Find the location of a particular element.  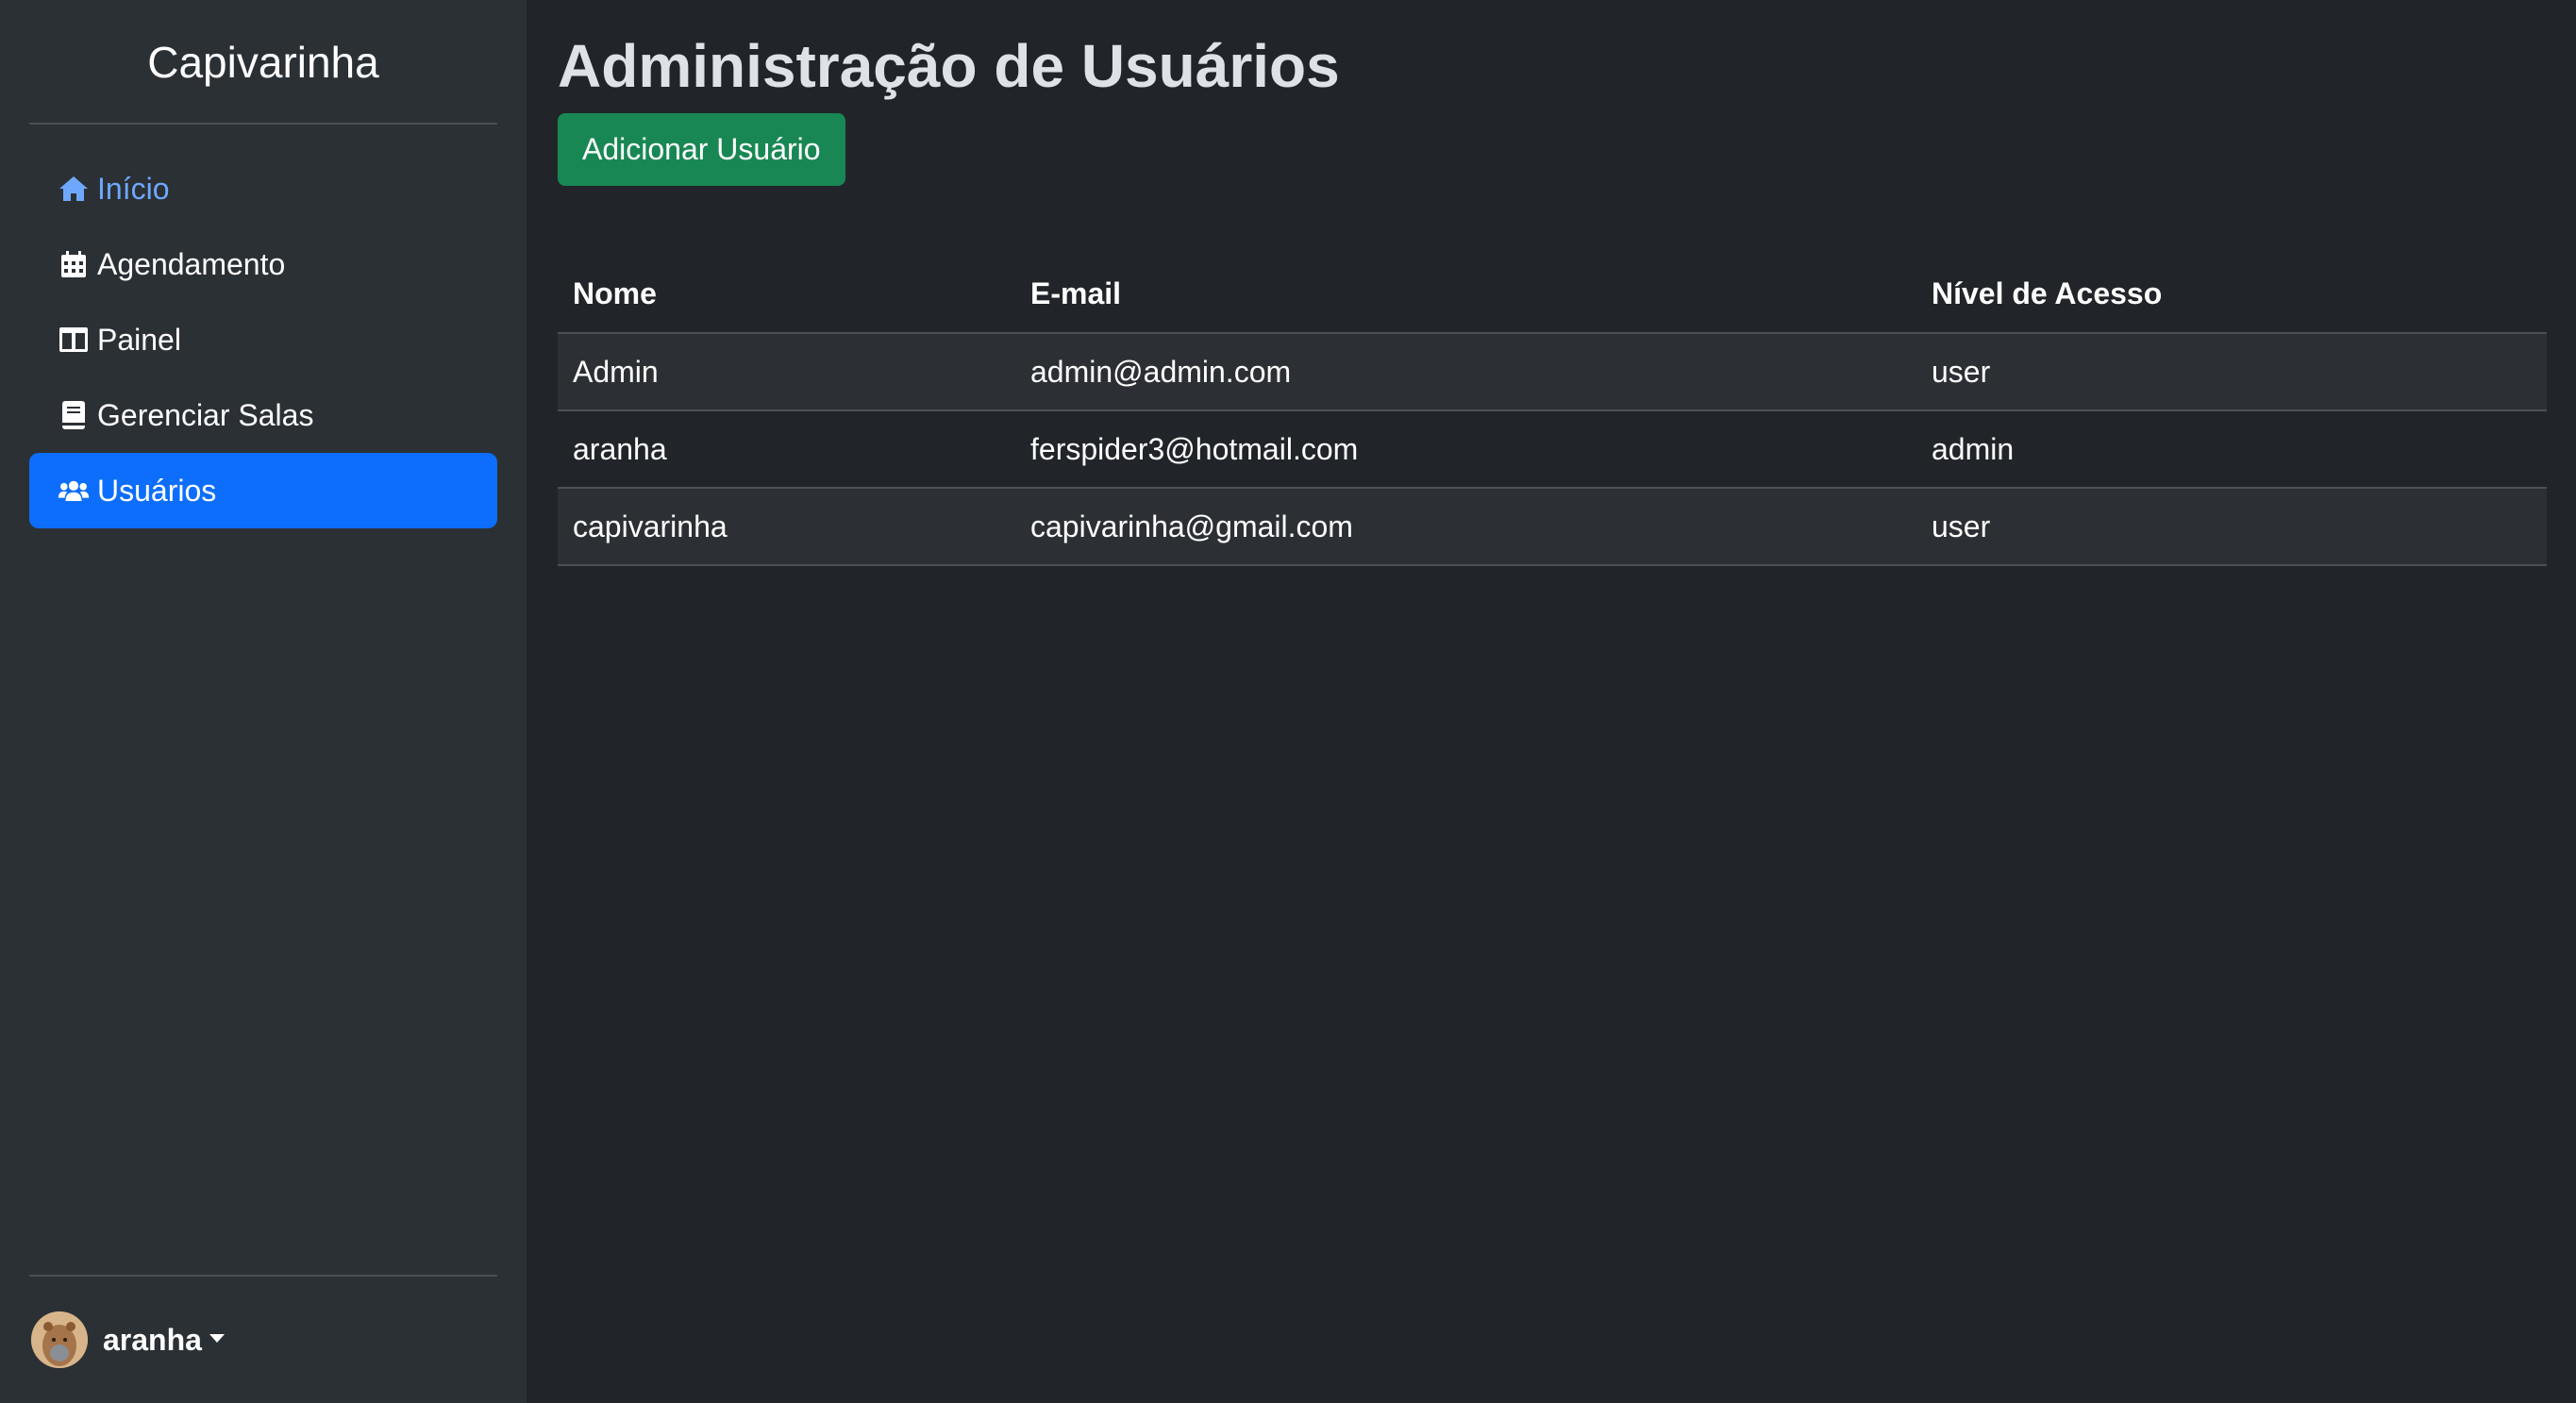

cell-nome: capivarinha is located at coordinates (786, 527).